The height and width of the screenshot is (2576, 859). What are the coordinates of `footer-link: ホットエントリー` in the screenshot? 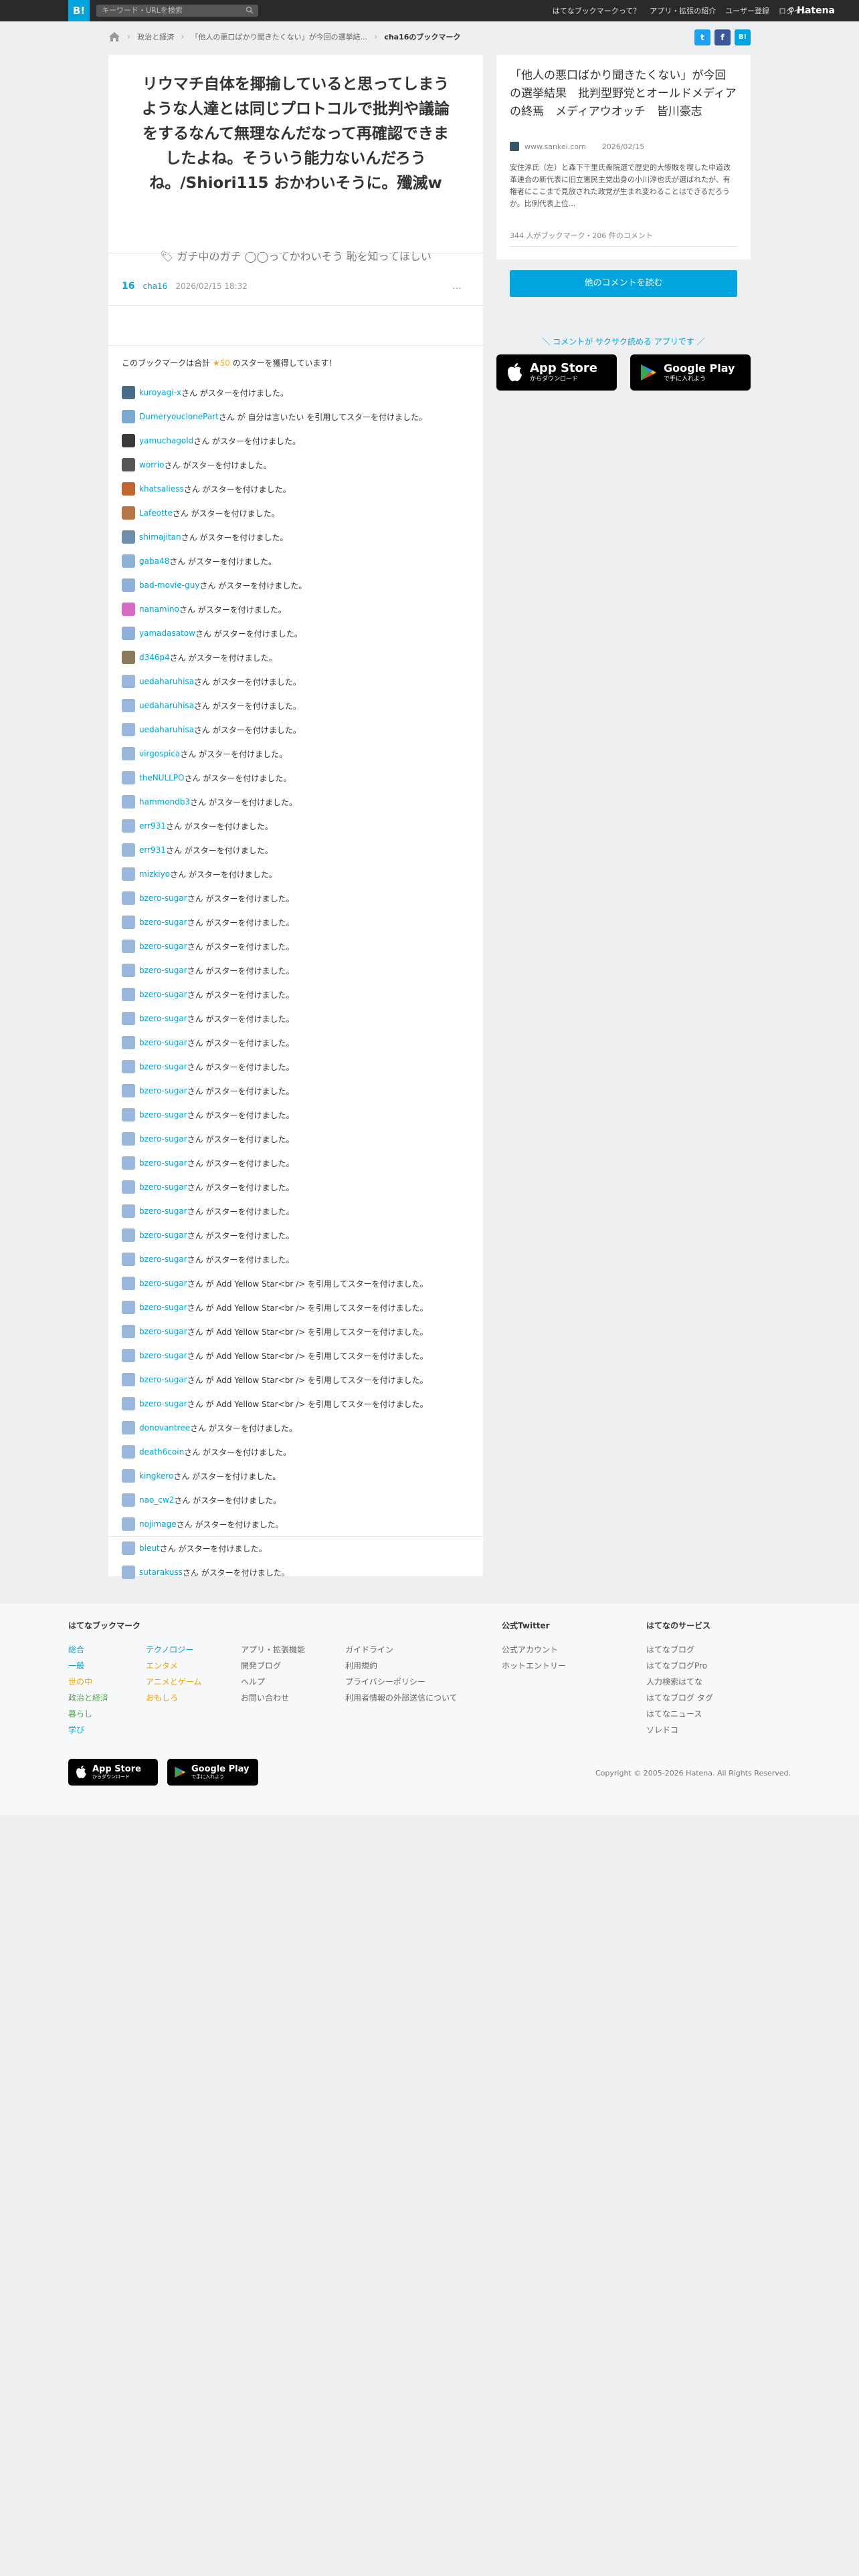 It's located at (562, 1666).